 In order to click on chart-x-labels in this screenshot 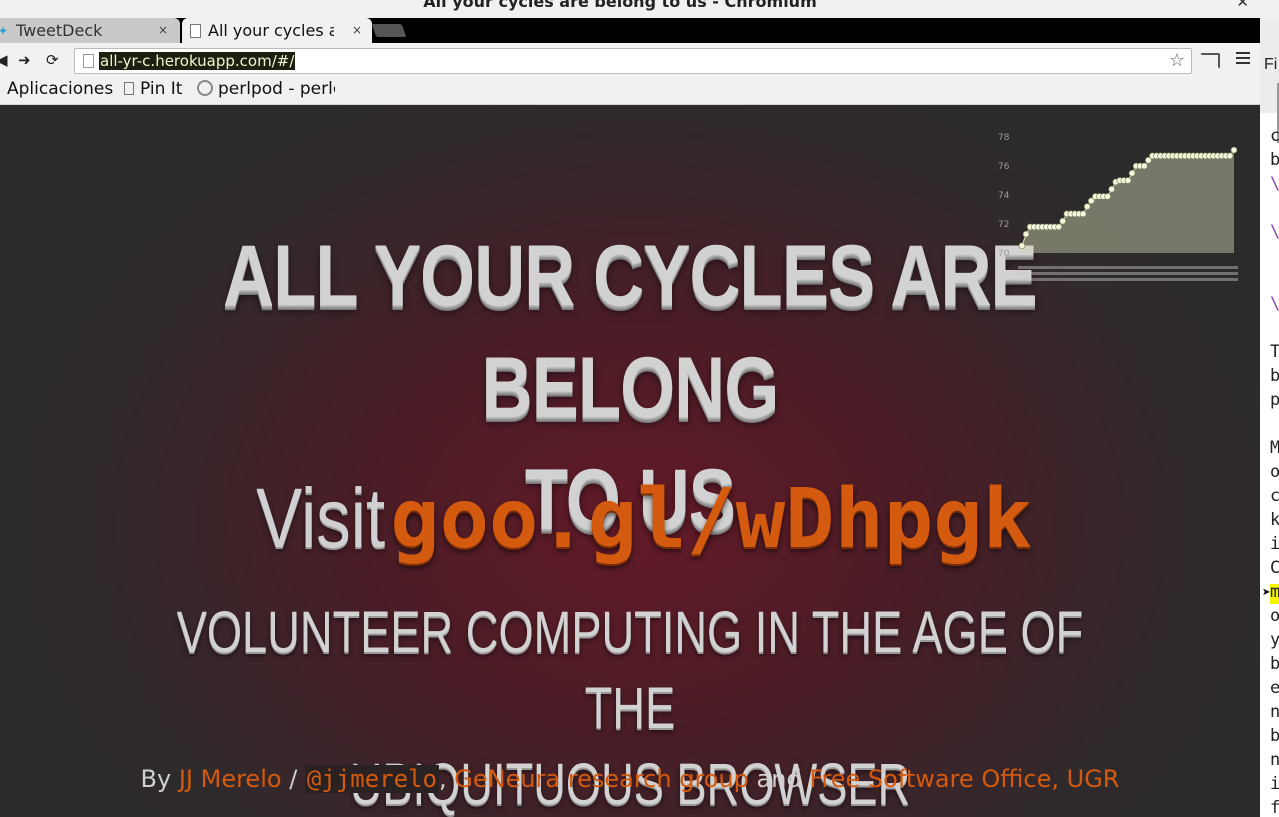, I will do `click(1128, 273)`.